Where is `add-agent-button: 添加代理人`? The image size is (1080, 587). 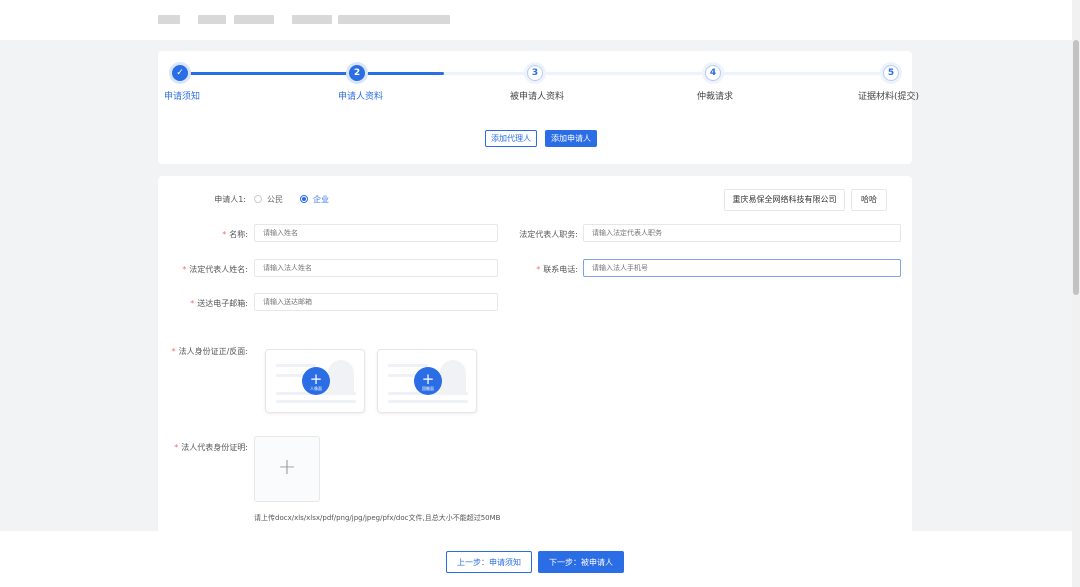 add-agent-button: 添加代理人 is located at coordinates (511, 138).